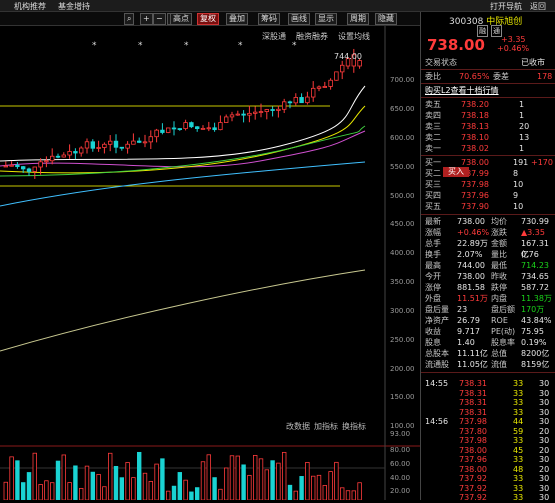 This screenshot has width=555, height=503. Describe the element at coordinates (488, 162) in the screenshot. I see `bid-row: 买一 738.00 191 +170` at that location.